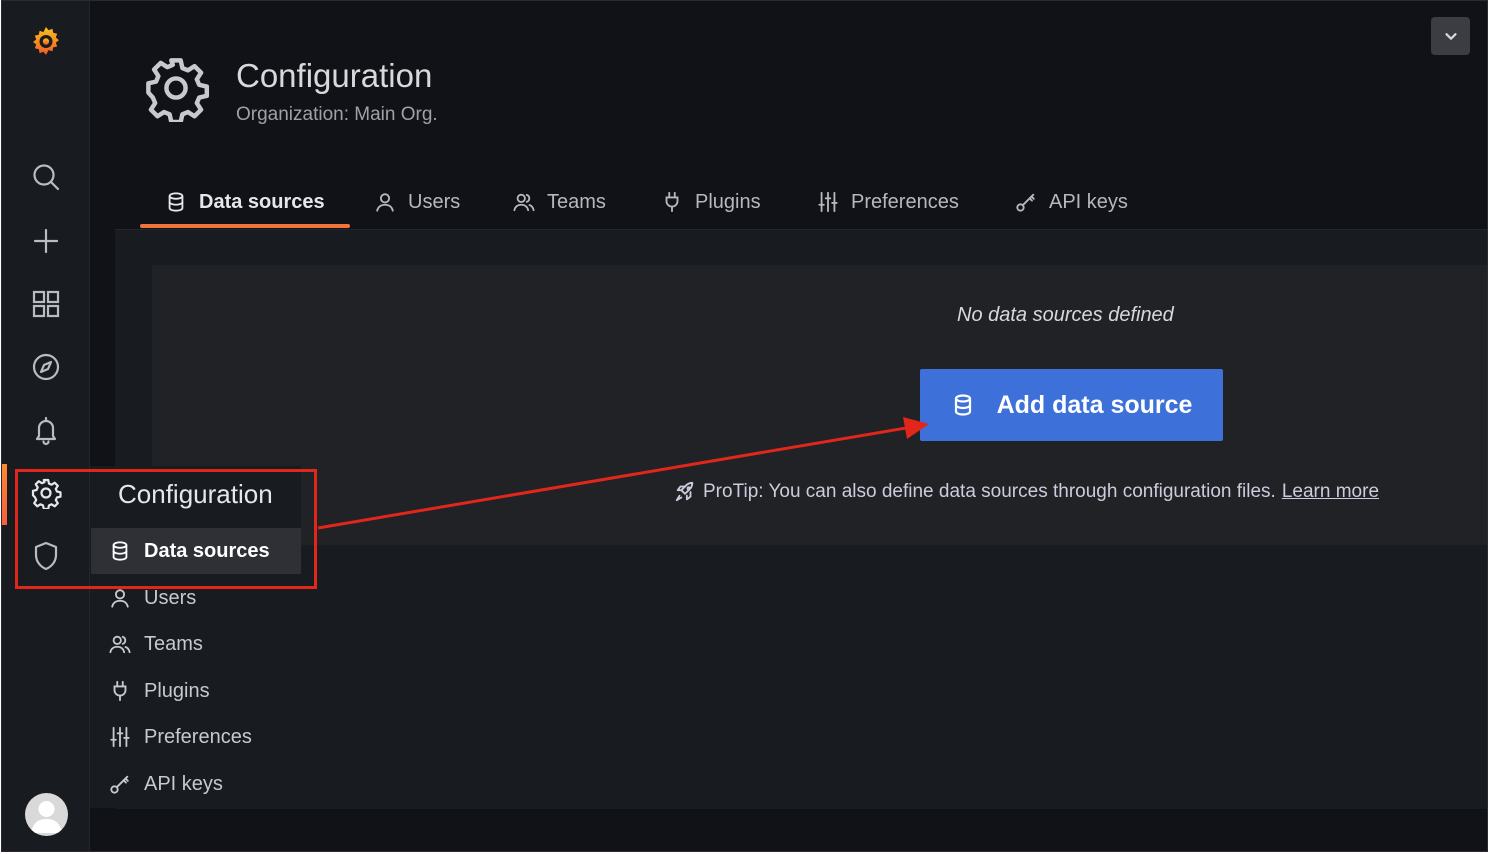 Image resolution: width=1490 pixels, height=854 pixels. I want to click on tab-users: Users, so click(417, 202).